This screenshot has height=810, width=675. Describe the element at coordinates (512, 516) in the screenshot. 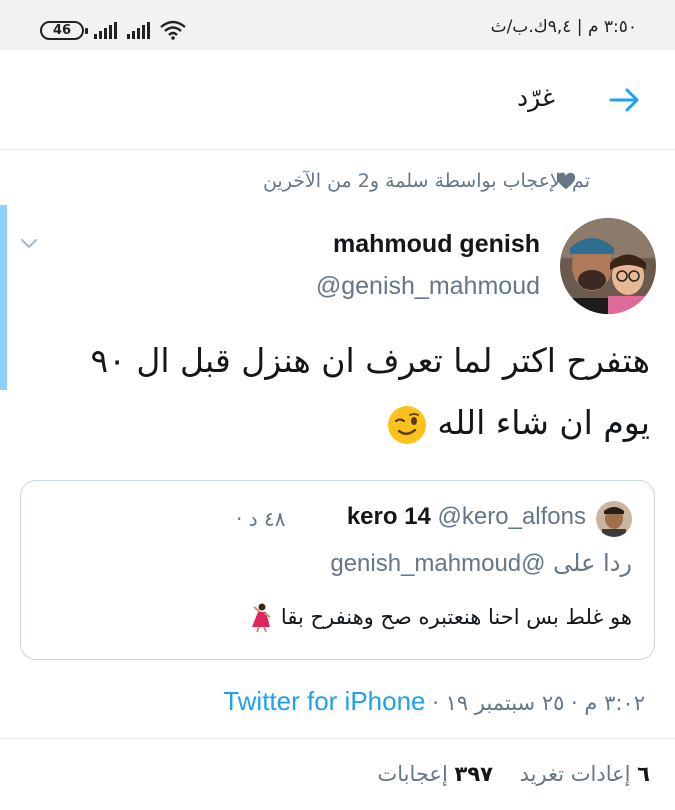

I see `quoted-handle: @kero_alfons` at that location.